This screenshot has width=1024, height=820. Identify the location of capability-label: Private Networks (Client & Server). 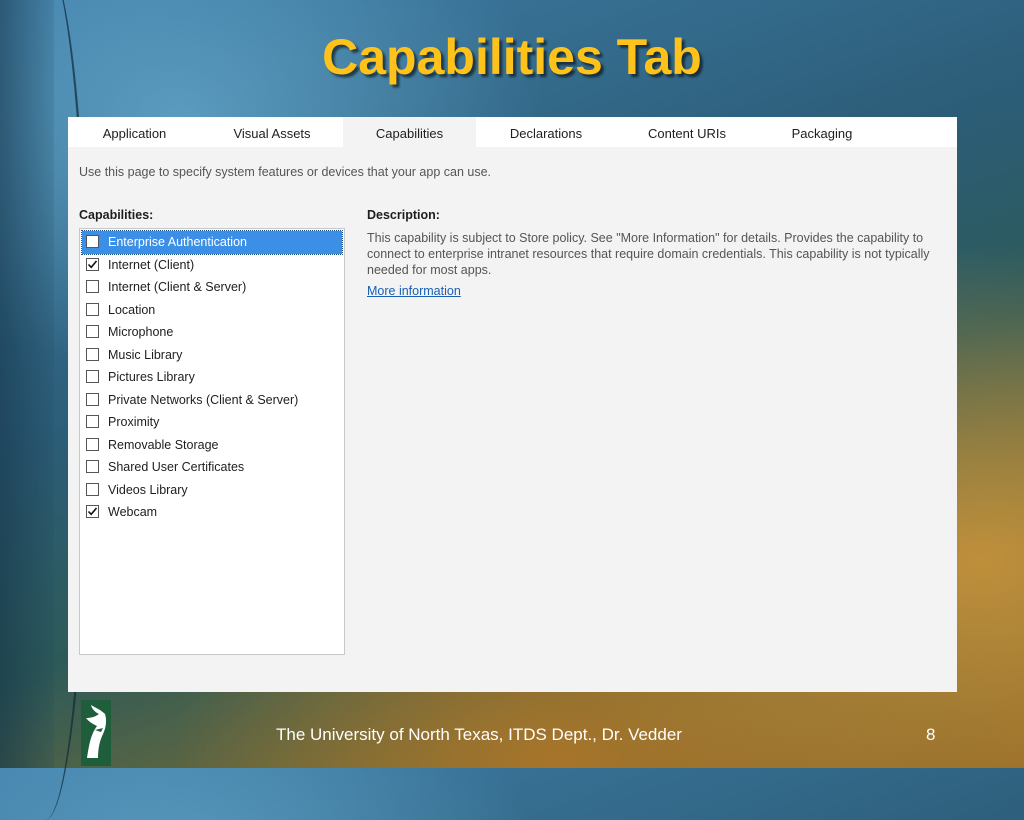
(203, 399).